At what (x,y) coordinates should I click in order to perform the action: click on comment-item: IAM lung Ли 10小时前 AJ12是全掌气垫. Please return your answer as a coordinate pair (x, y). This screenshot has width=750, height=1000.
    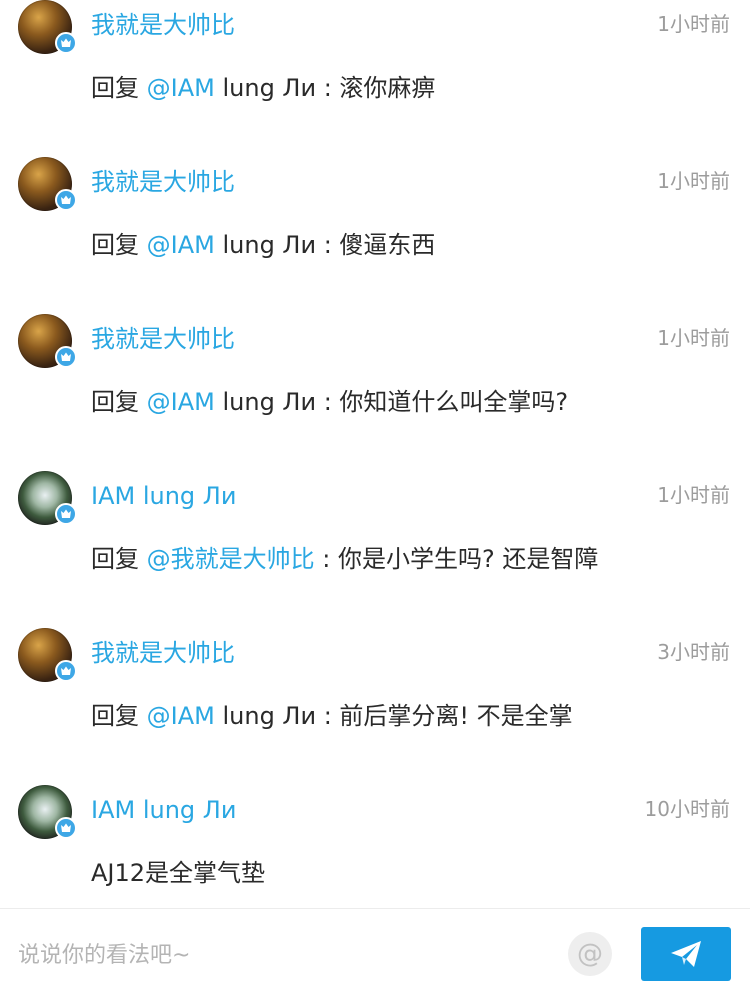
    Looking at the image, I should click on (375, 846).